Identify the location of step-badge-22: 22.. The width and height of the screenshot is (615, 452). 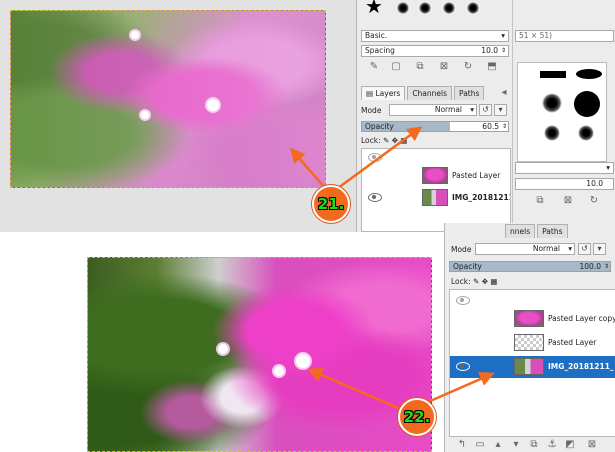
(417, 417).